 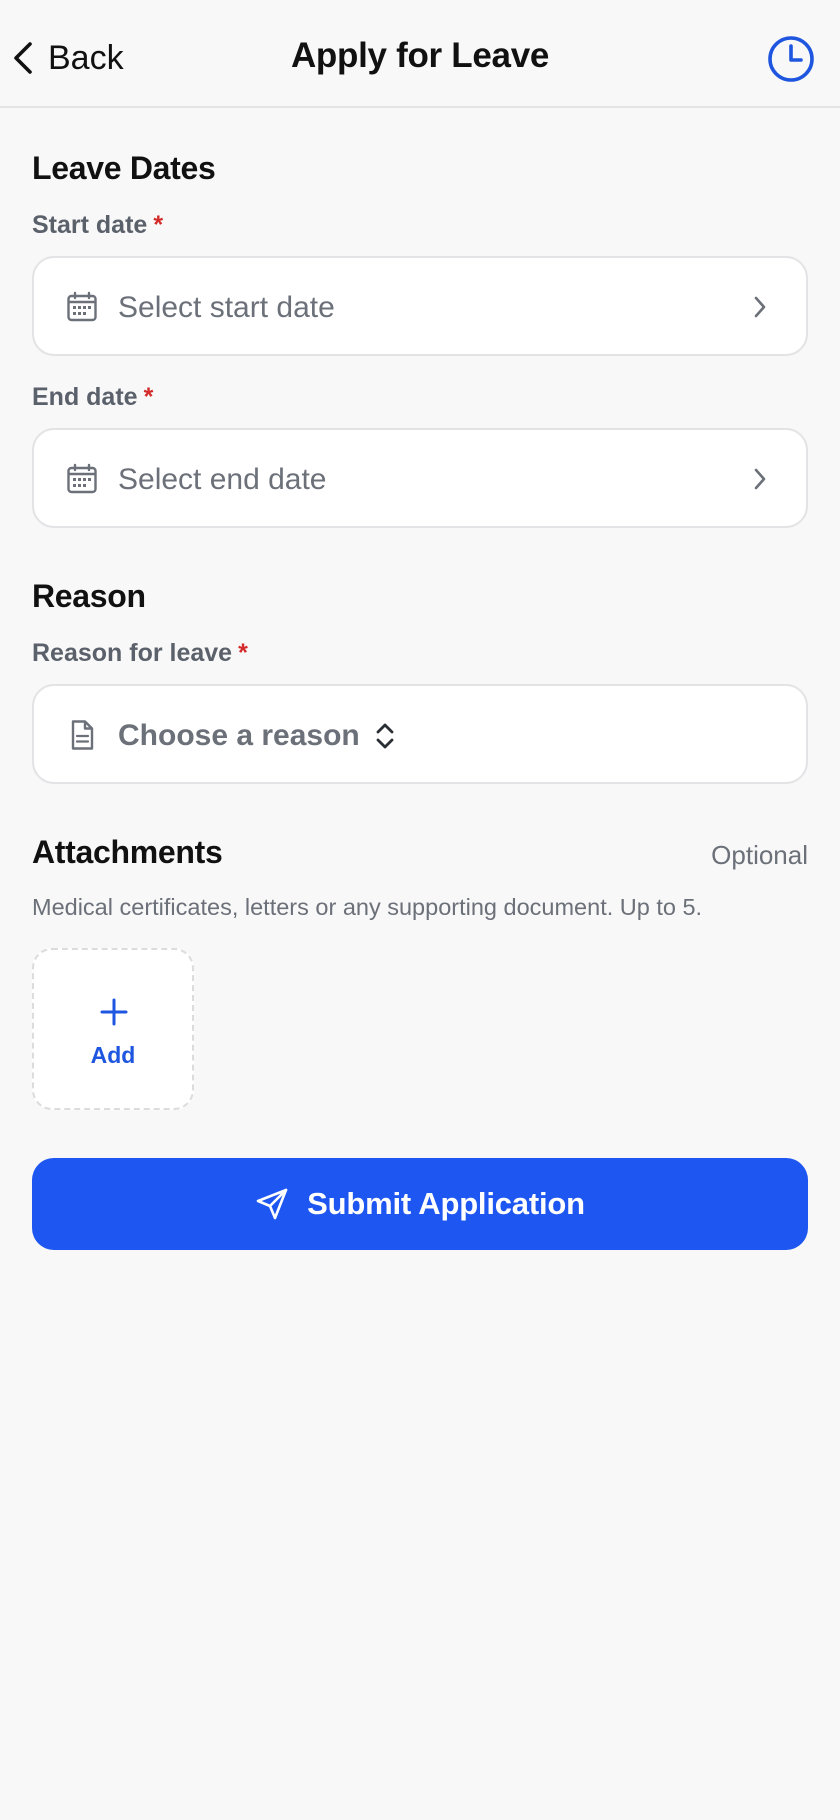 I want to click on leave-history-button, so click(x=791, y=59).